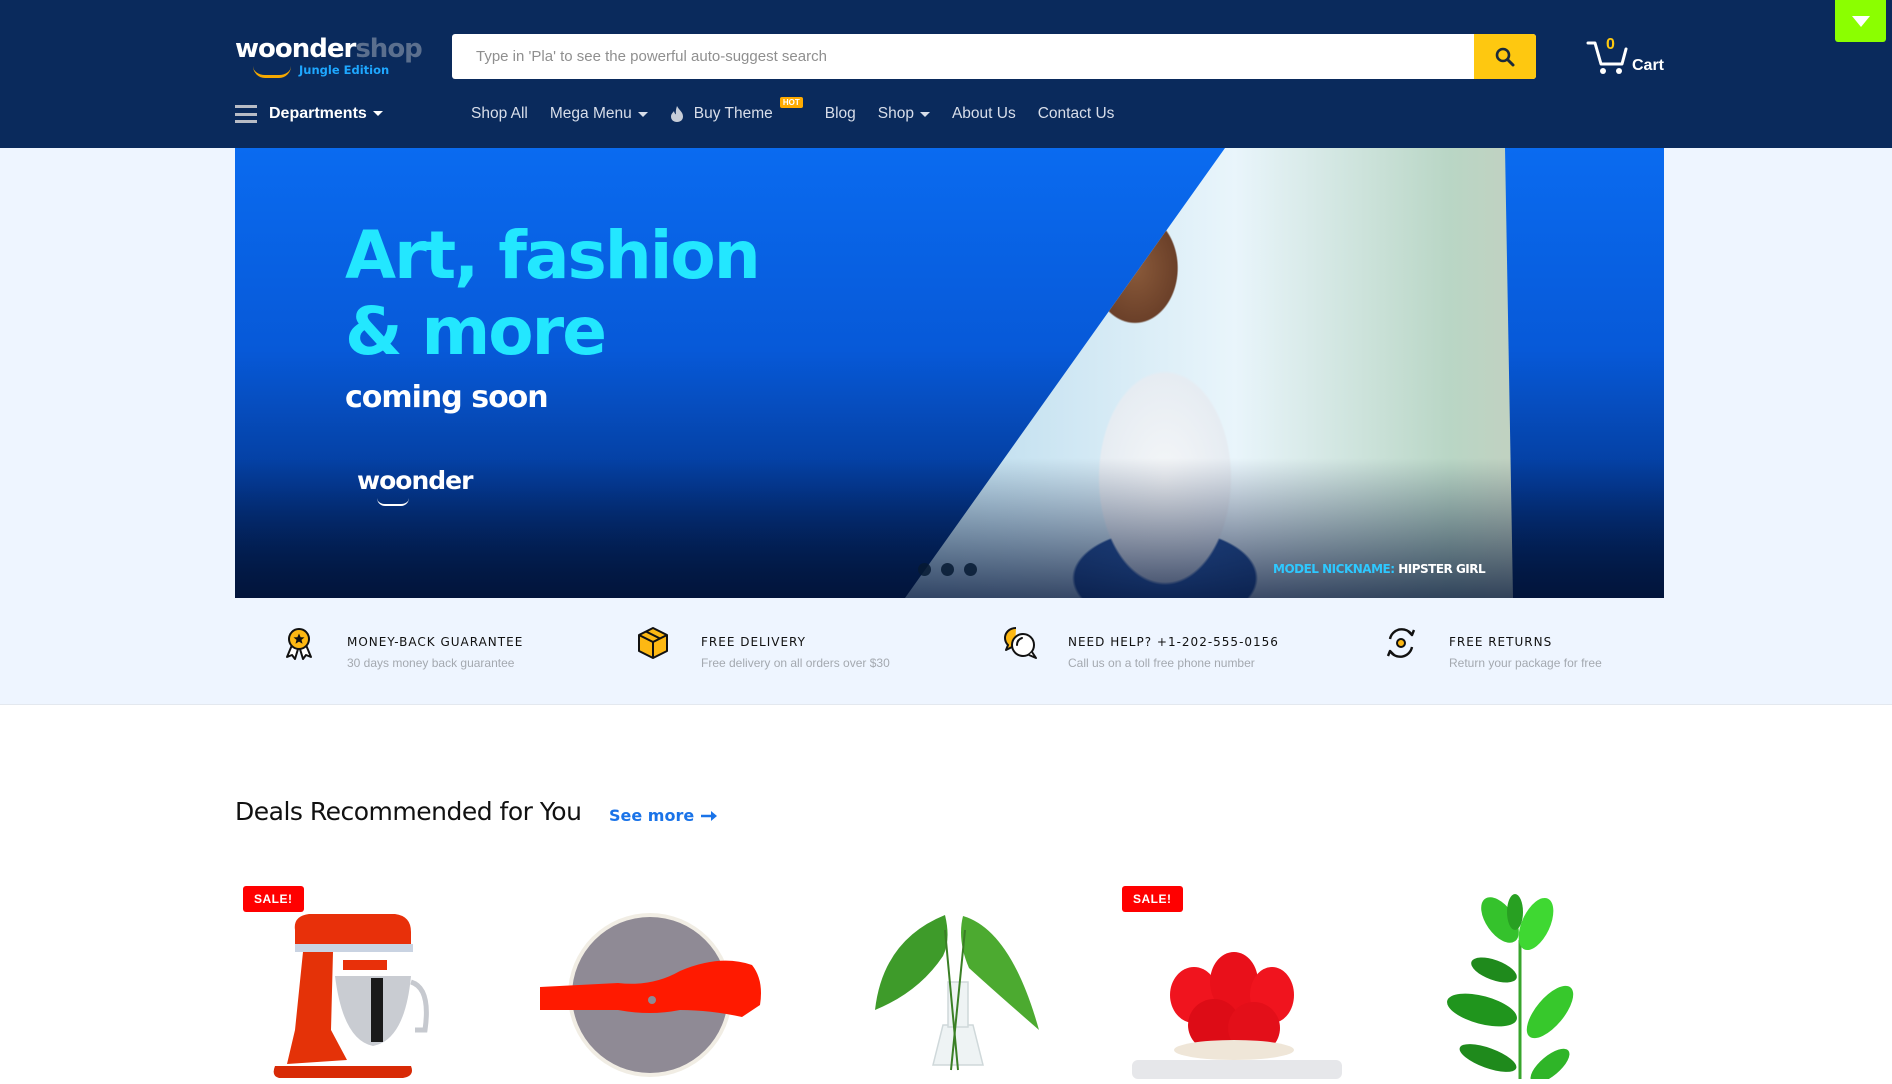 The image size is (1892, 1084). I want to click on banner-subheadline: coming soon, so click(447, 397).